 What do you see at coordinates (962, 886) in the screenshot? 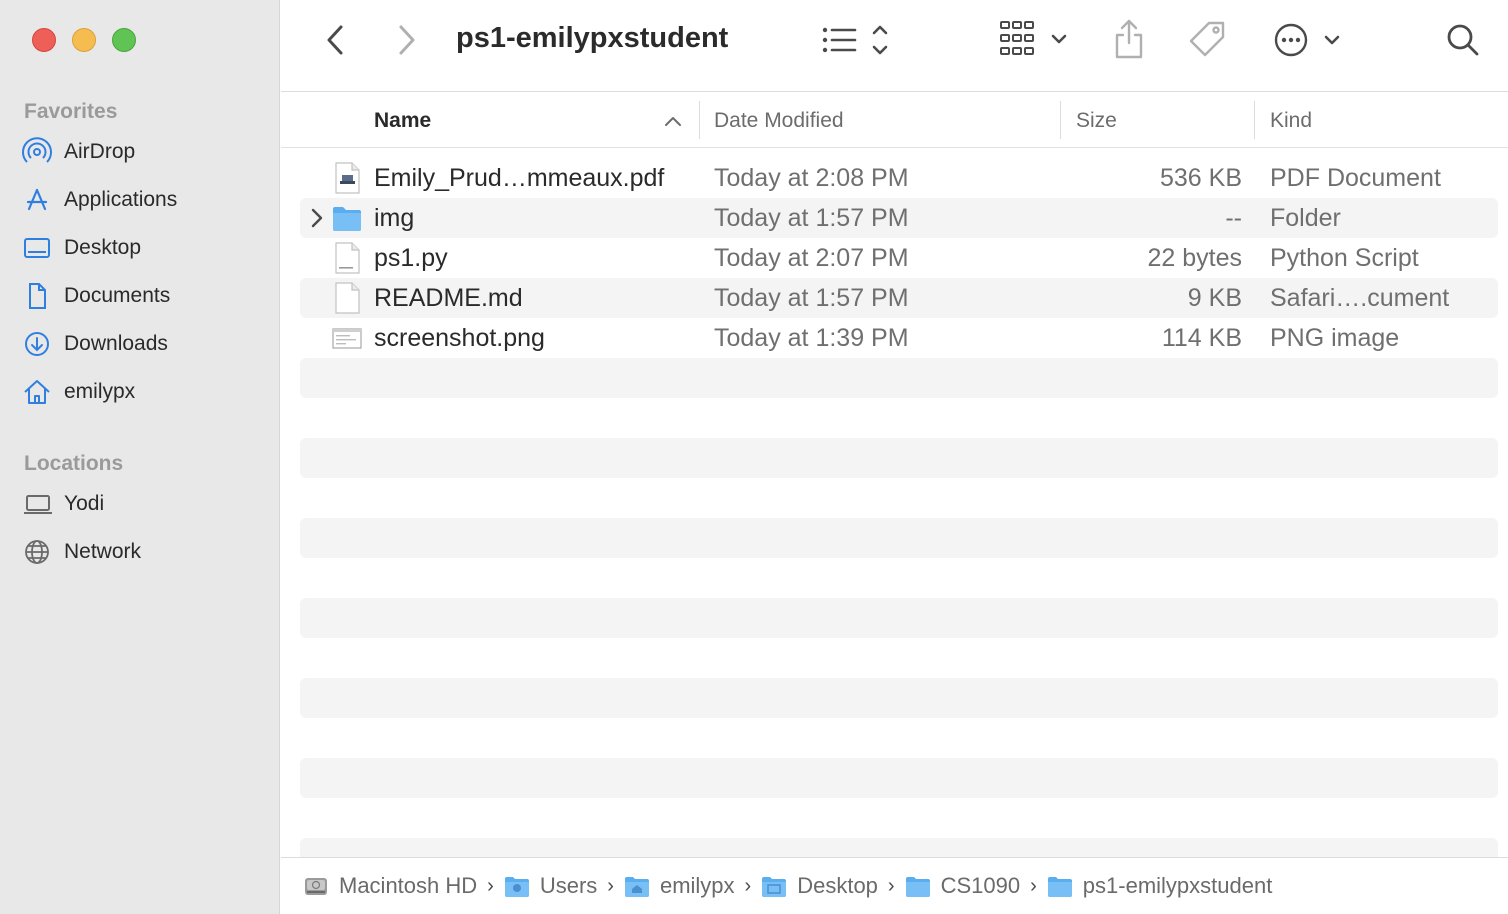
I see `path-item-cs1090: CS1090` at bounding box center [962, 886].